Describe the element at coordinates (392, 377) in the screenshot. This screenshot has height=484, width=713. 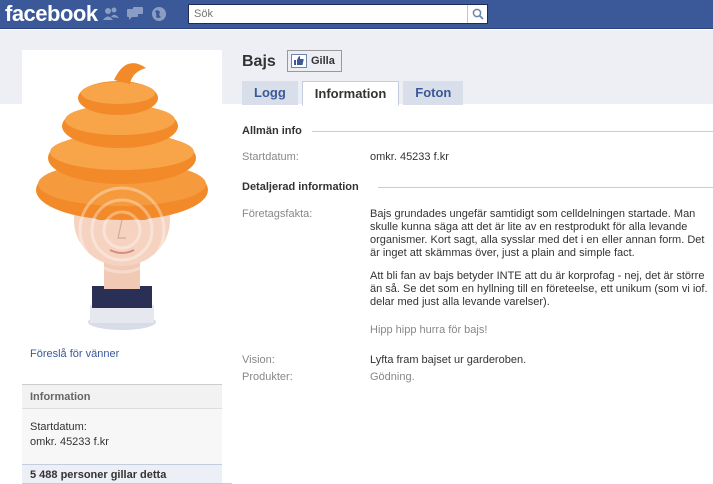
I see `products-value: Gödning.` at that location.